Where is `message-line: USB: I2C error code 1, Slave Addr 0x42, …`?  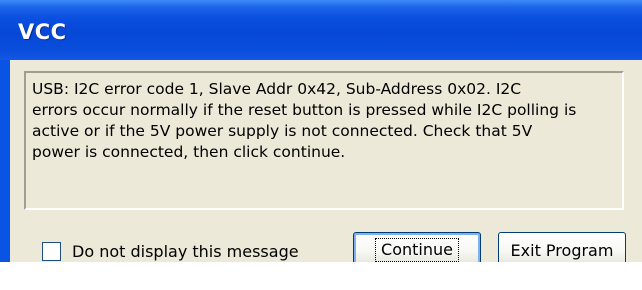
message-line: USB: I2C error code 1, Slave Addr 0x42, … is located at coordinates (277, 89).